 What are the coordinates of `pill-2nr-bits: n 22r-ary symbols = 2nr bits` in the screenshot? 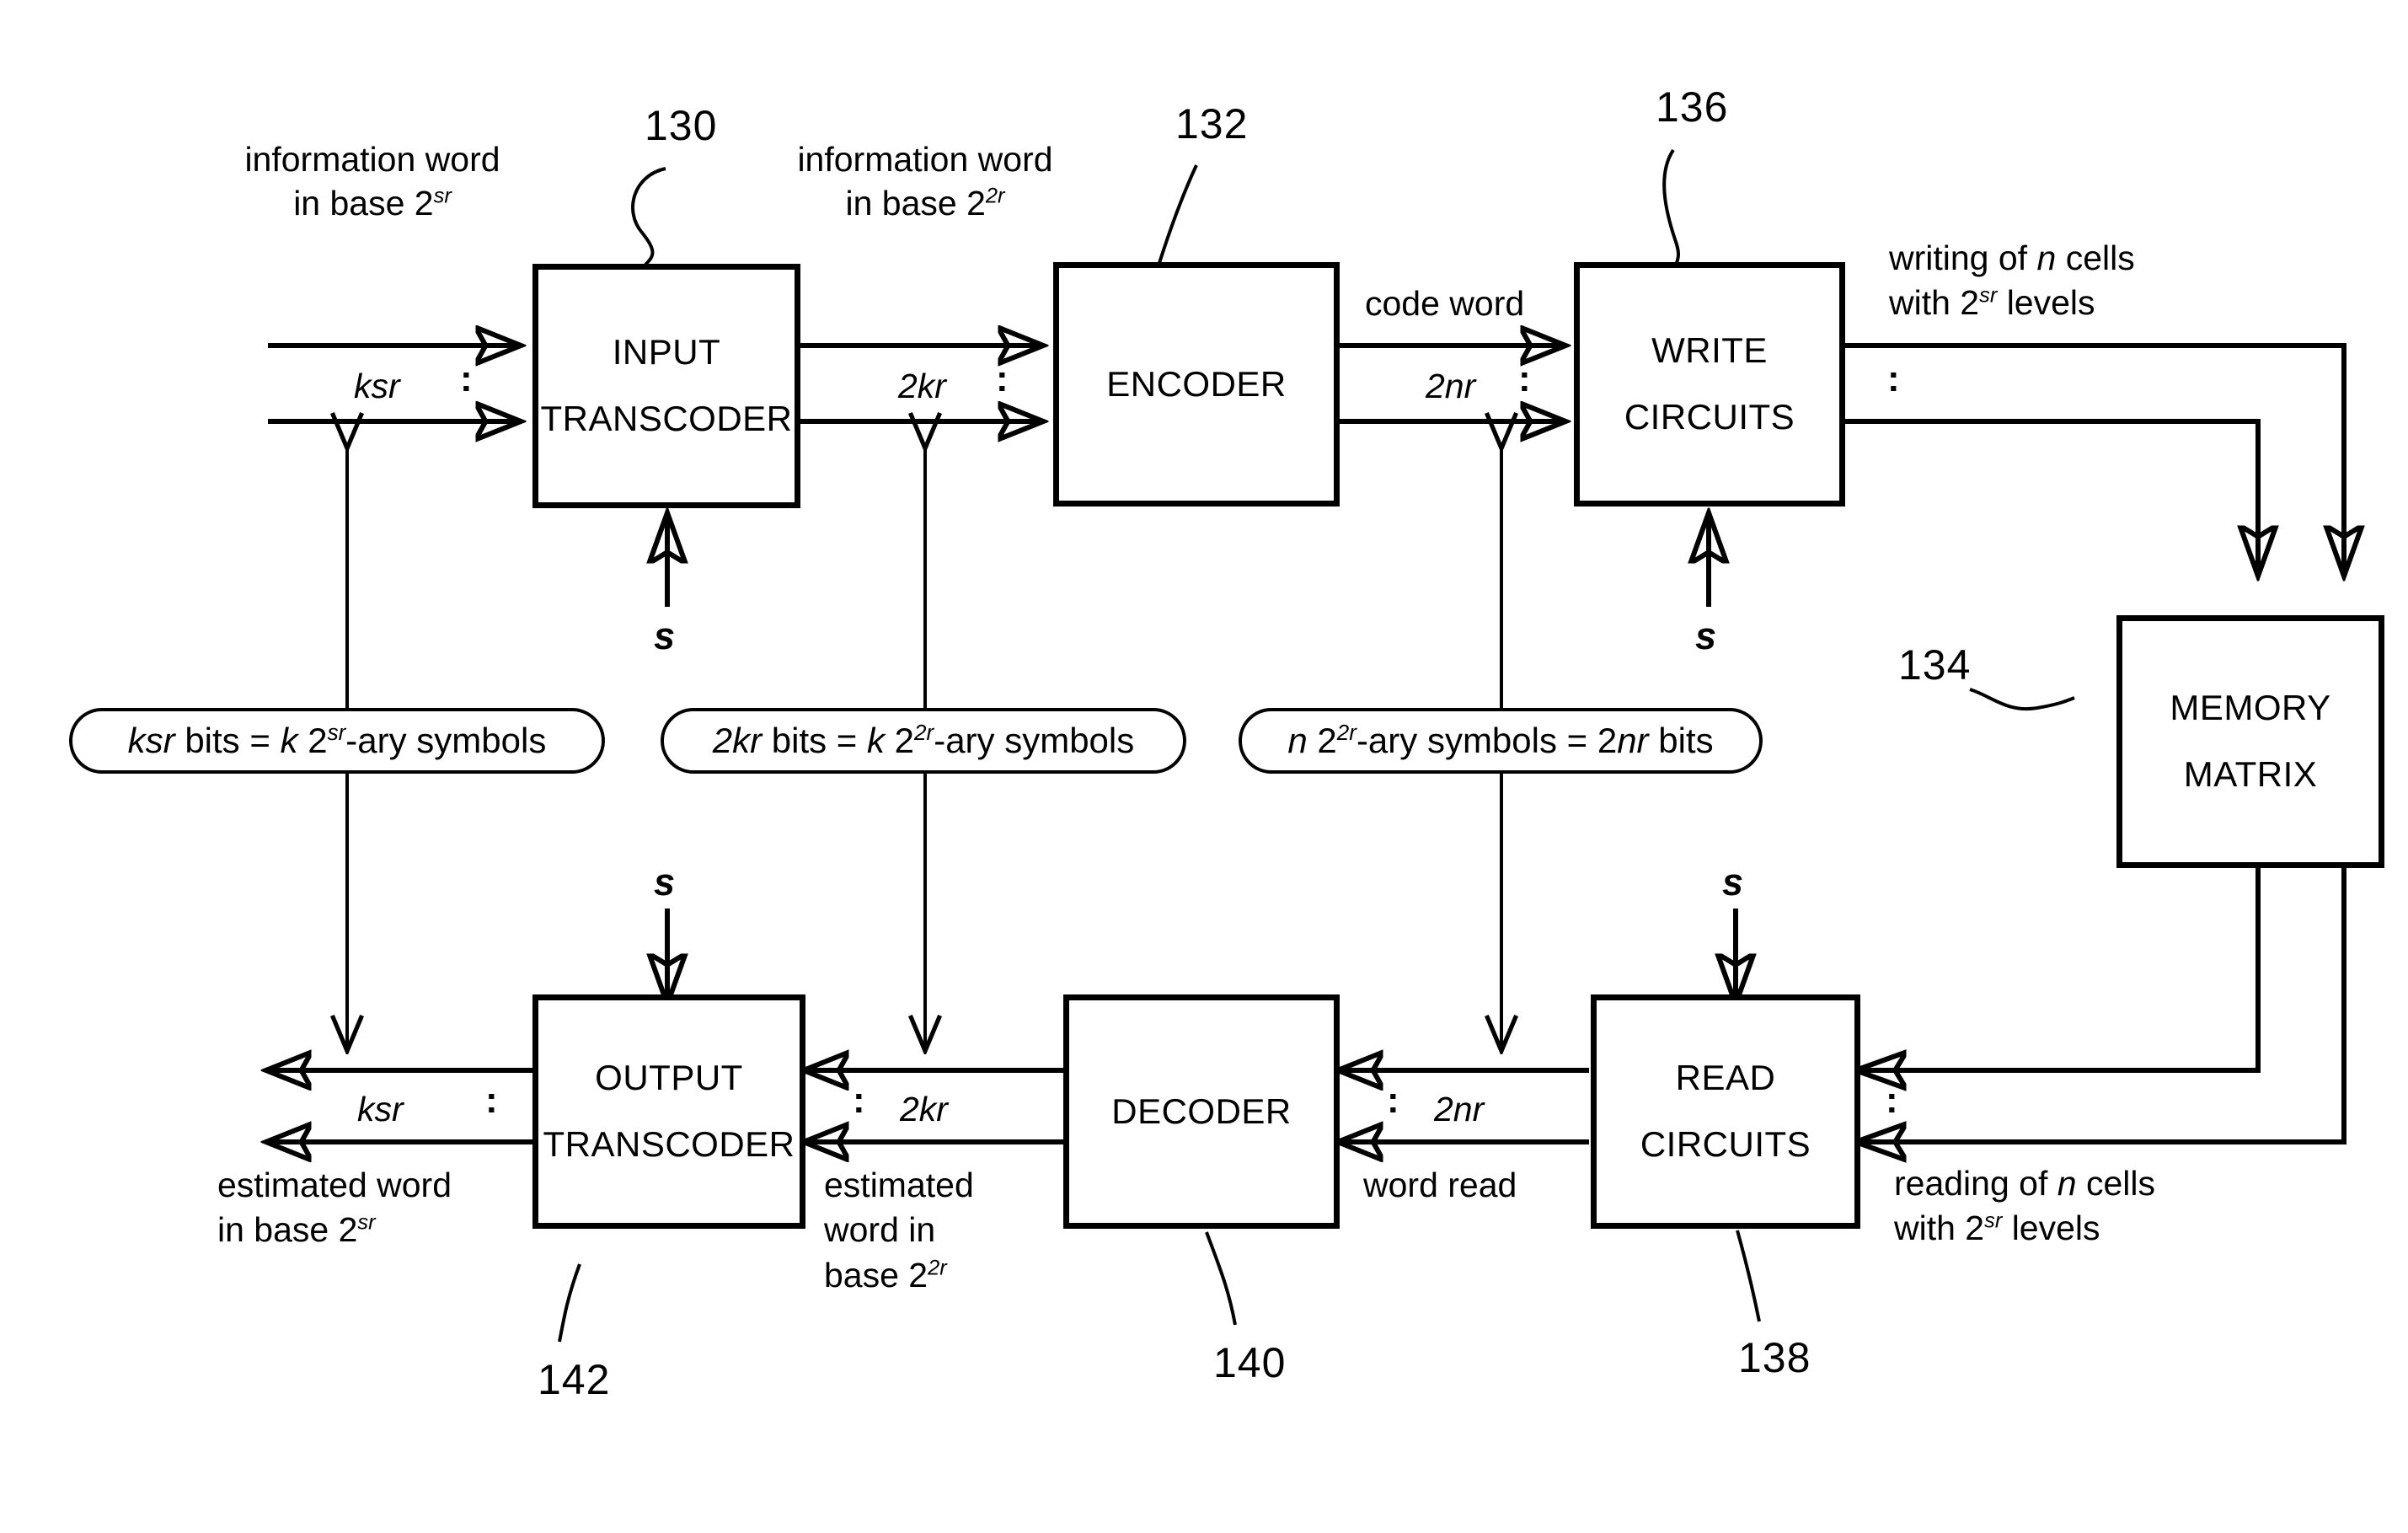 It's located at (1501, 741).